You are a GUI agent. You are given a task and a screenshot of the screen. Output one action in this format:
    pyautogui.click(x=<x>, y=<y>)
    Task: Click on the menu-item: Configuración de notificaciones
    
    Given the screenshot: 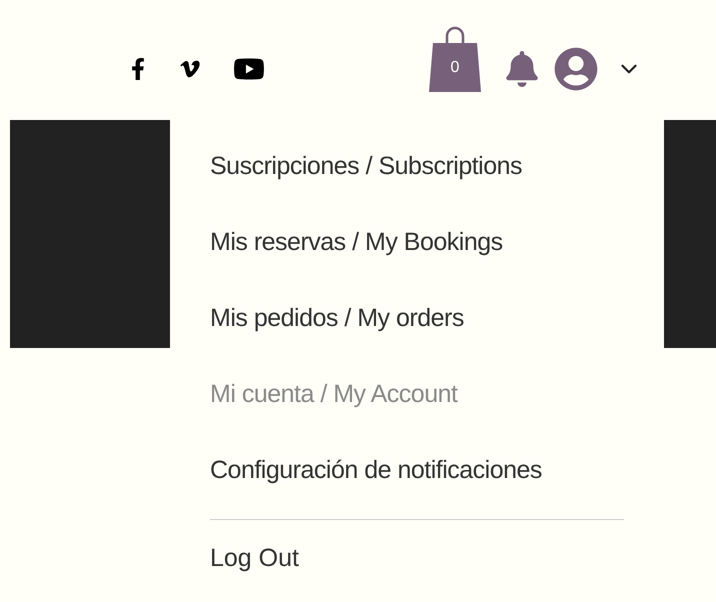 What is the action you would take?
    pyautogui.click(x=376, y=471)
    